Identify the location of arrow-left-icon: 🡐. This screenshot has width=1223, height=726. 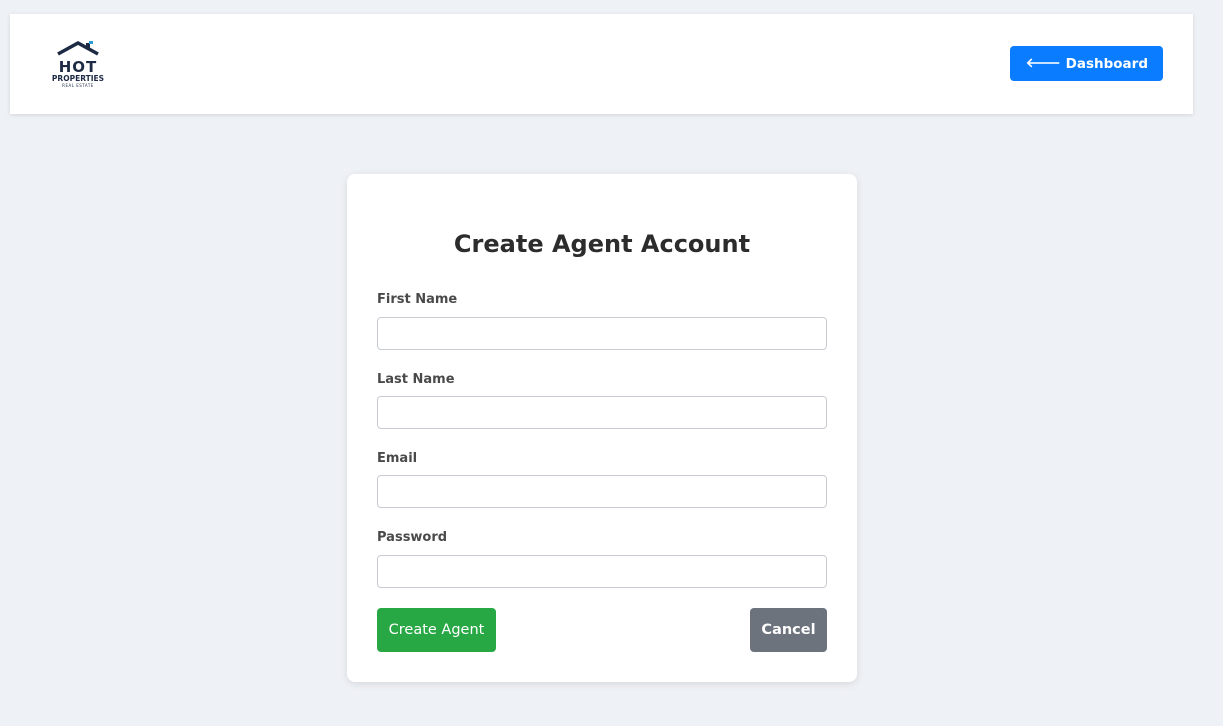
(1043, 63).